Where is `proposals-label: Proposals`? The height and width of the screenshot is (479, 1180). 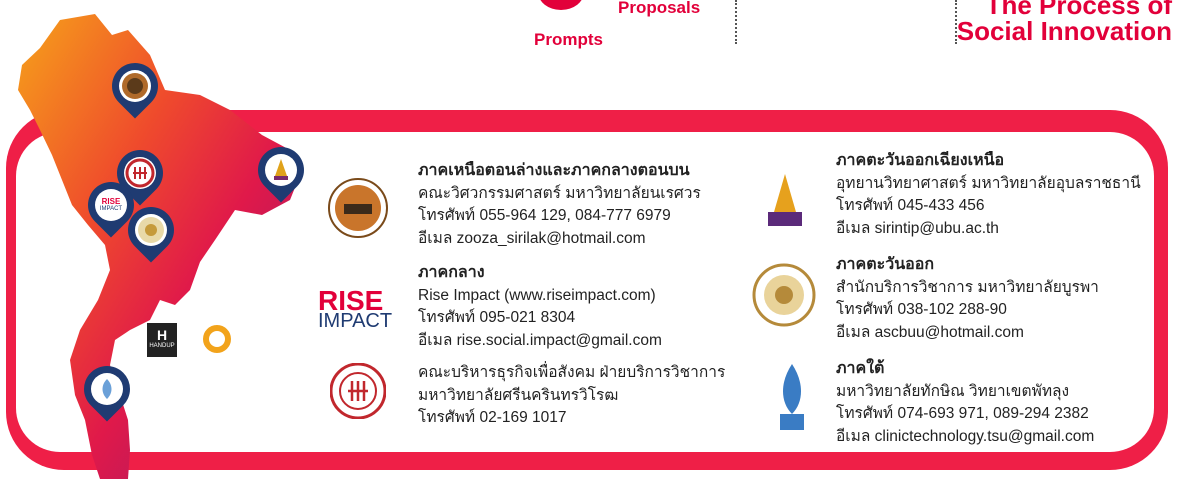
proposals-label: Proposals is located at coordinates (659, 8).